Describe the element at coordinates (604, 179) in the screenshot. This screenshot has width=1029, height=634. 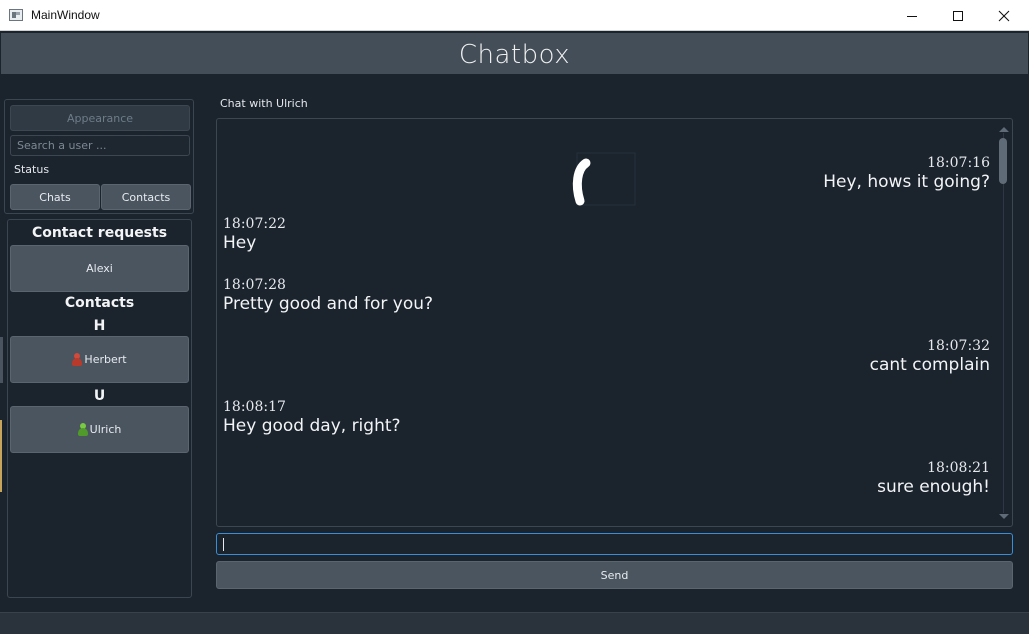
I see `loading-spinner-icon` at that location.